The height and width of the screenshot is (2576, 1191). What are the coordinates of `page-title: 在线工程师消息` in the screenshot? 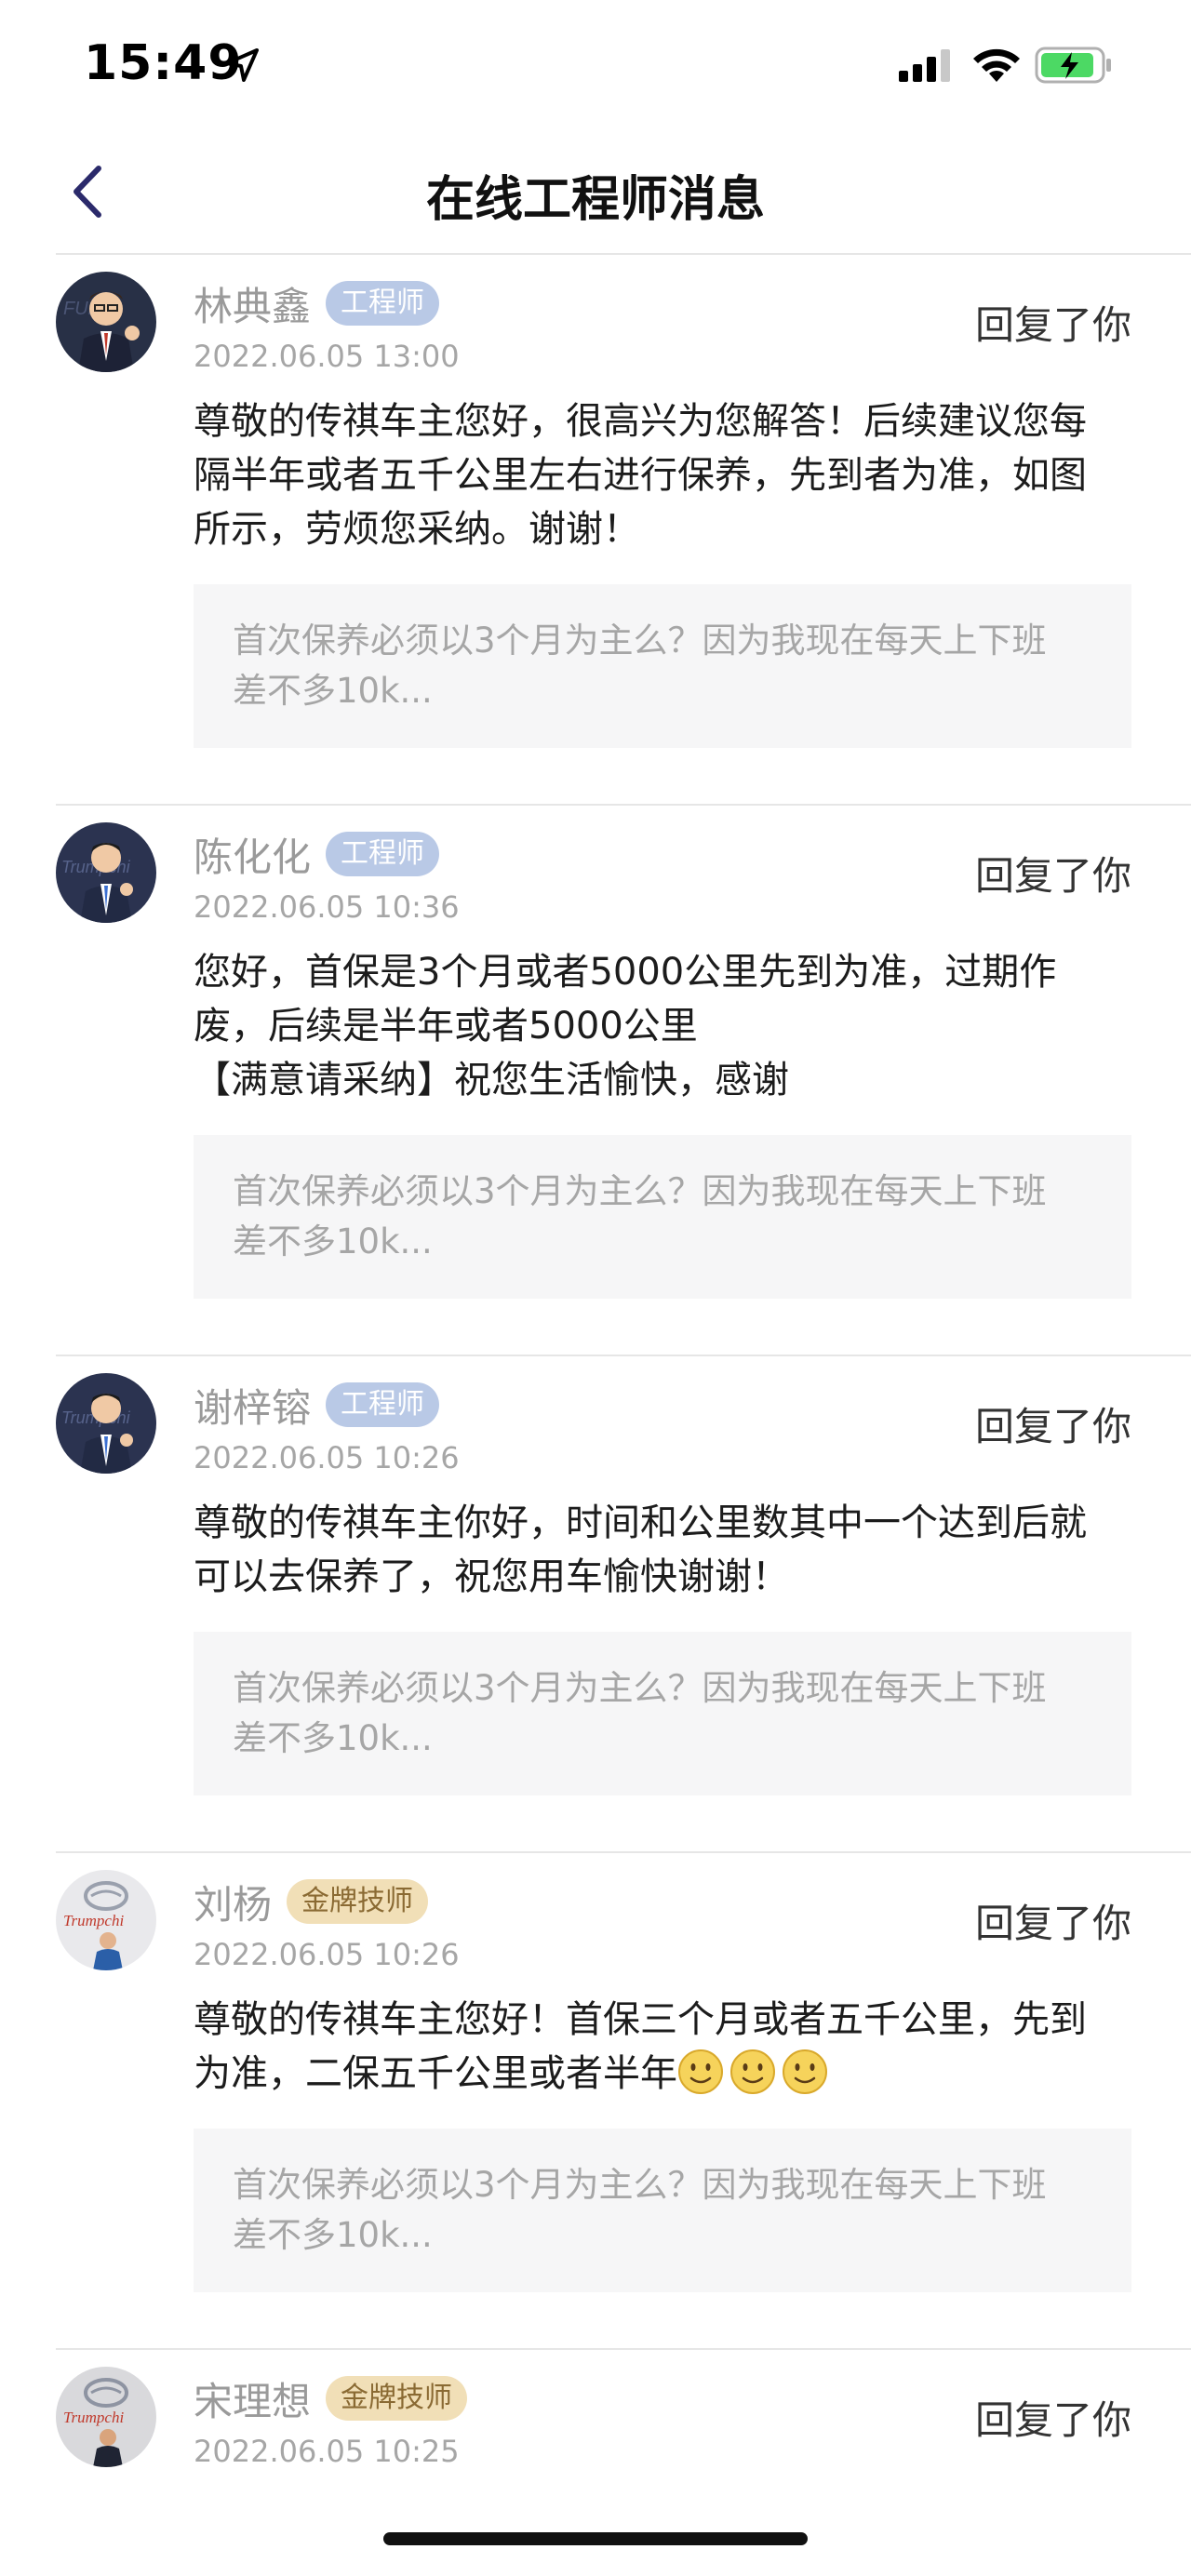 It's located at (595, 200).